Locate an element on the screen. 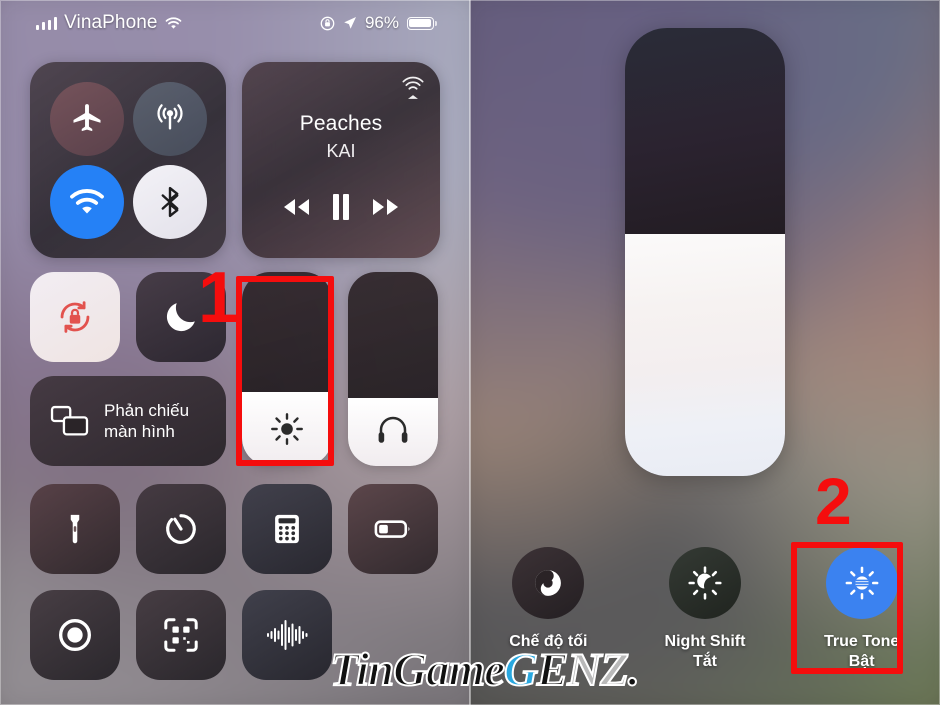 Image resolution: width=940 pixels, height=705 pixels. airplay-button is located at coordinates (413, 89).